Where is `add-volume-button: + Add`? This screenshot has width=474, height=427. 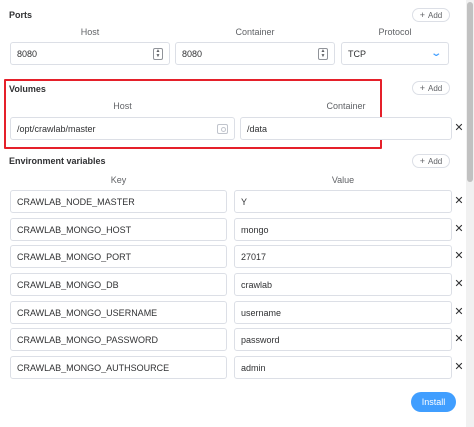 add-volume-button: + Add is located at coordinates (431, 88).